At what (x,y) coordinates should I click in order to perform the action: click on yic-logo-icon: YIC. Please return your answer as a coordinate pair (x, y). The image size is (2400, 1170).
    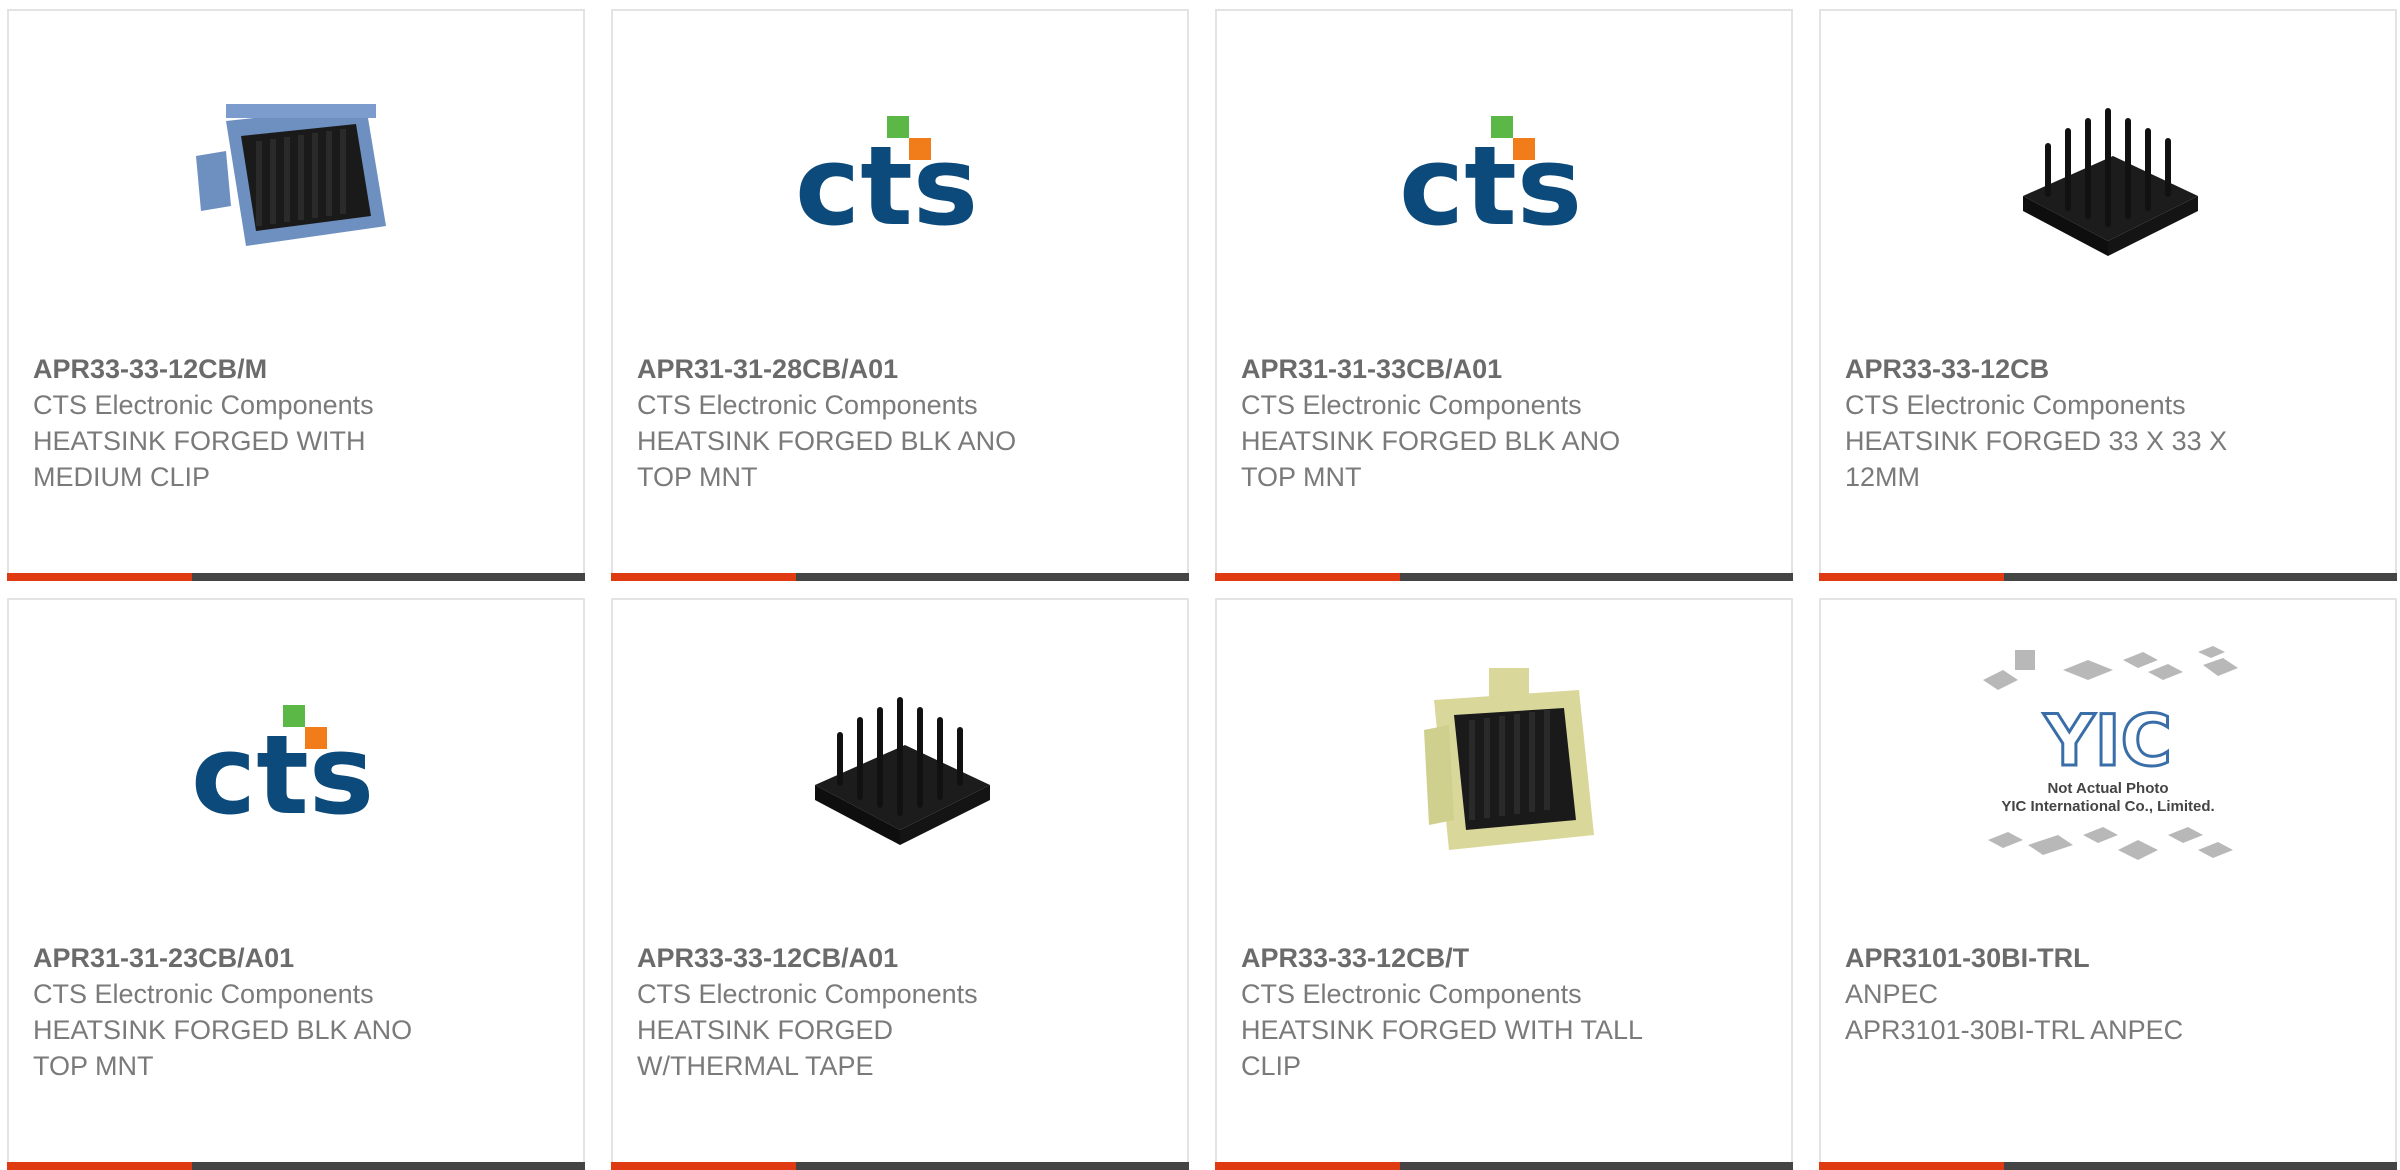
    Looking at the image, I should click on (2107, 741).